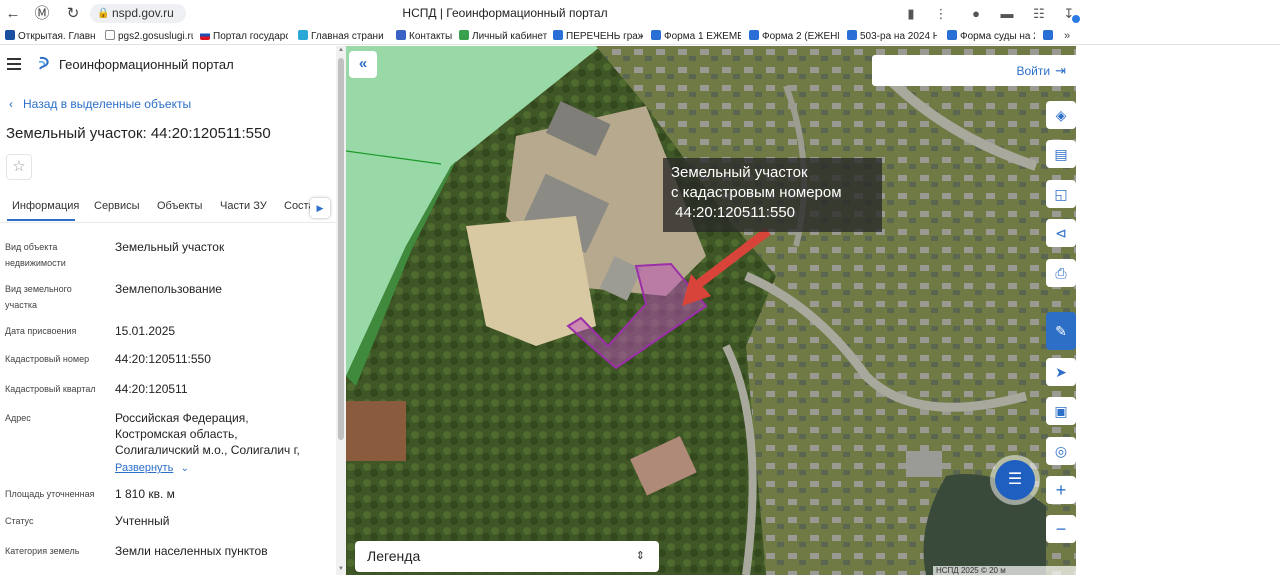 This screenshot has width=1280, height=575. Describe the element at coordinates (13, 14) in the screenshot. I see `back-arrow-icon: ←` at that location.